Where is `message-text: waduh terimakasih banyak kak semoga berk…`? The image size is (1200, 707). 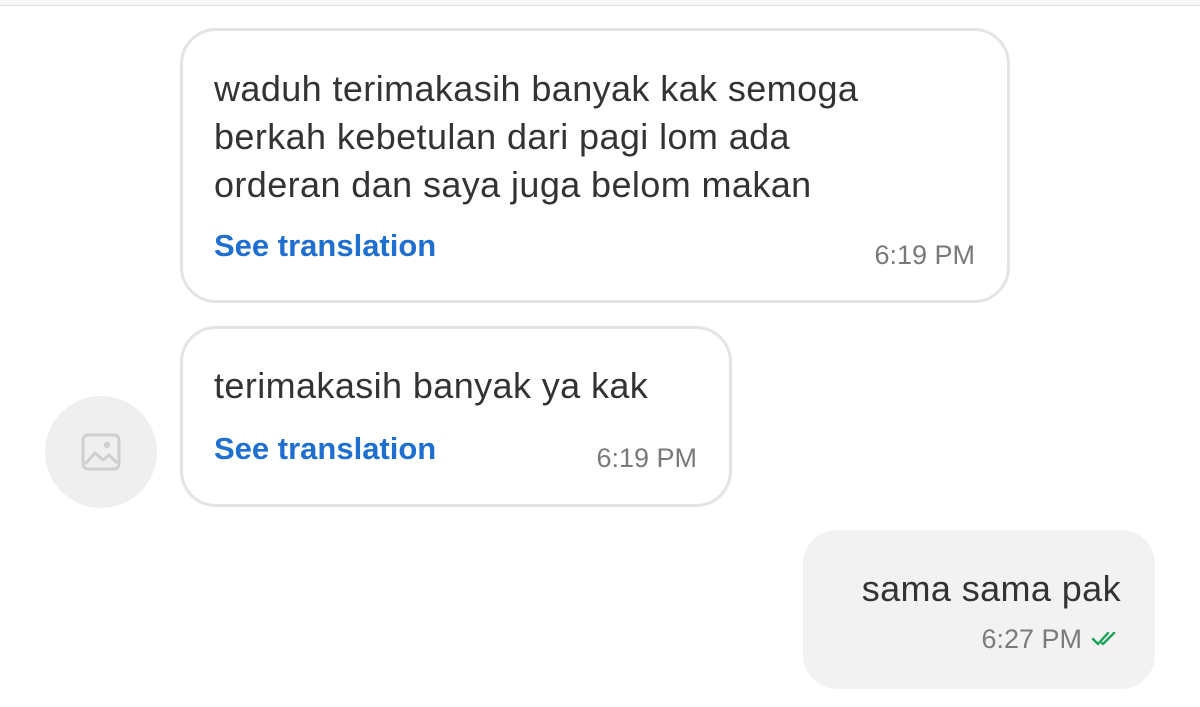
message-text: waduh terimakasih banyak kak semoga berk… is located at coordinates (536, 136).